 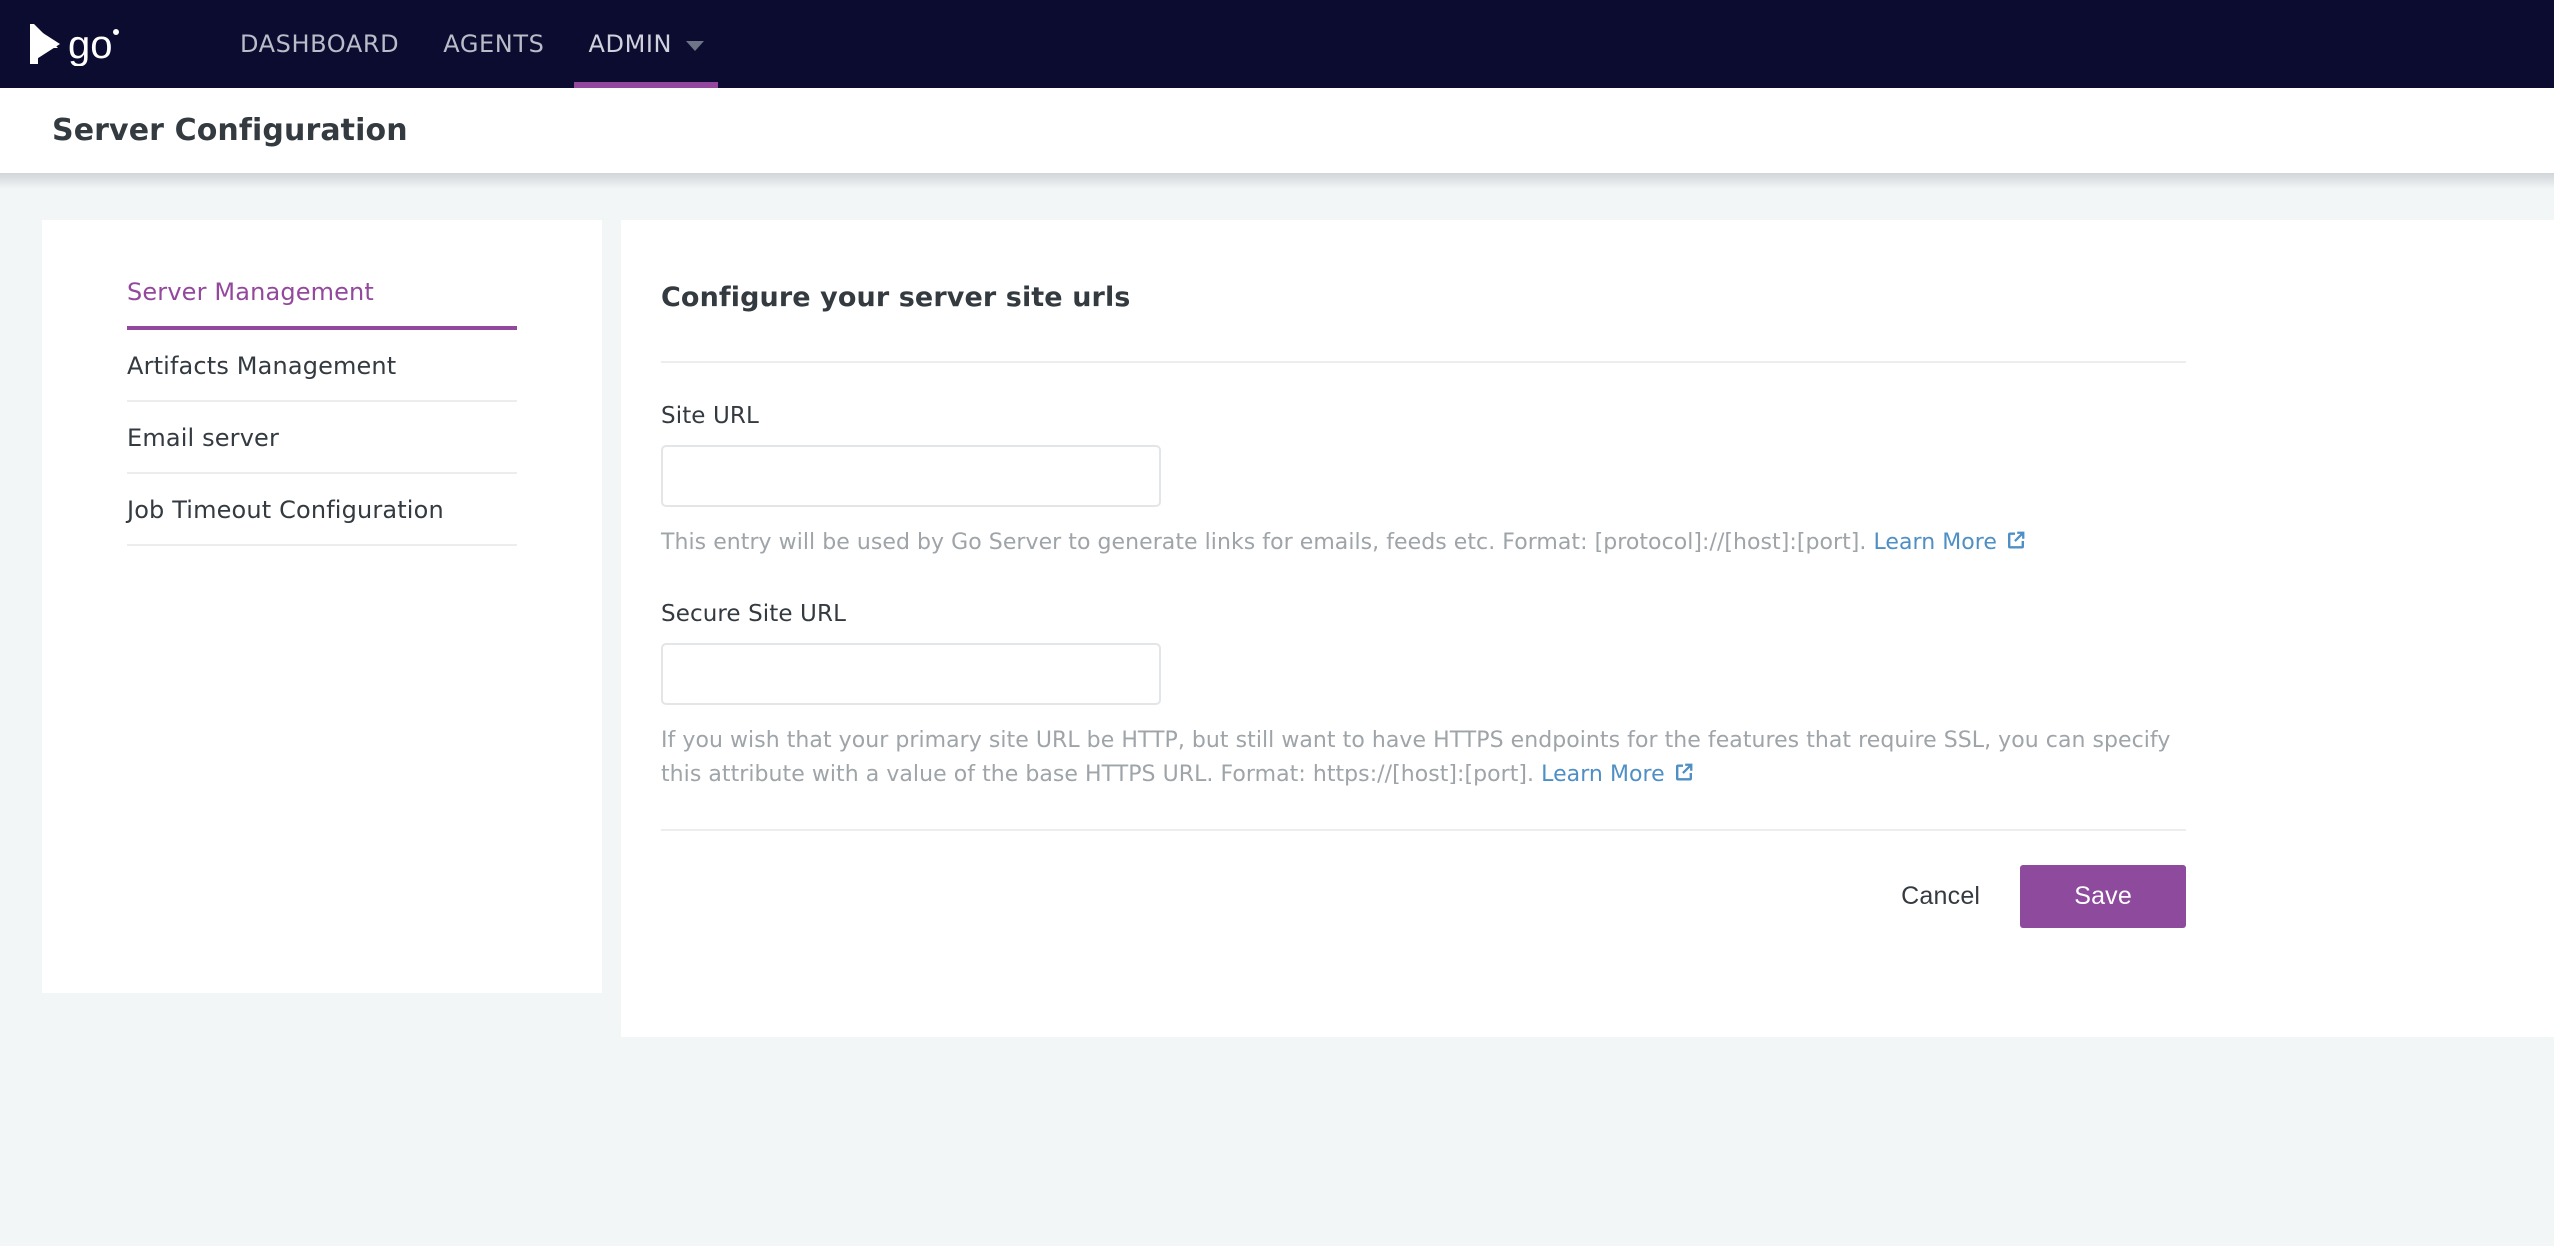 What do you see at coordinates (896, 297) in the screenshot?
I see `section-title: Configure your server site urls` at bounding box center [896, 297].